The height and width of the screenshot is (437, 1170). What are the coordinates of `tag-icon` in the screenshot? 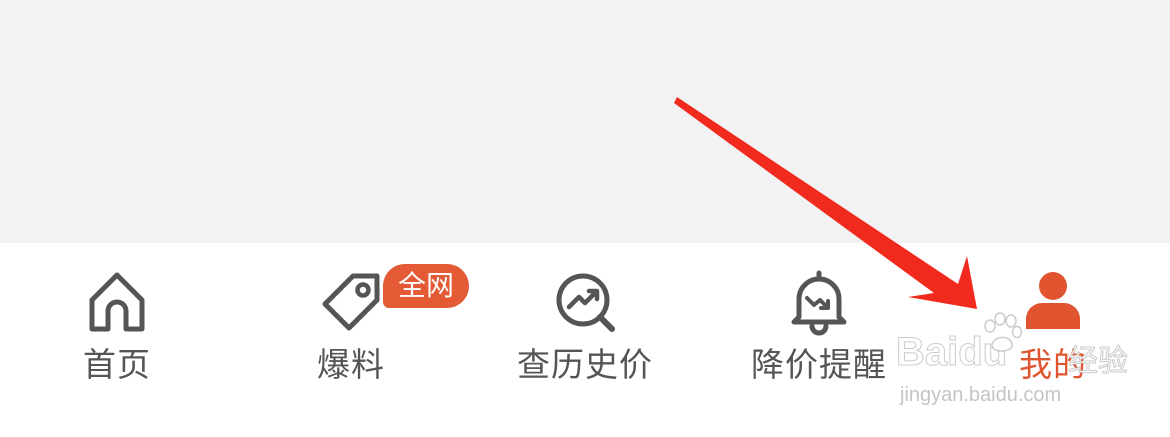 It's located at (351, 302).